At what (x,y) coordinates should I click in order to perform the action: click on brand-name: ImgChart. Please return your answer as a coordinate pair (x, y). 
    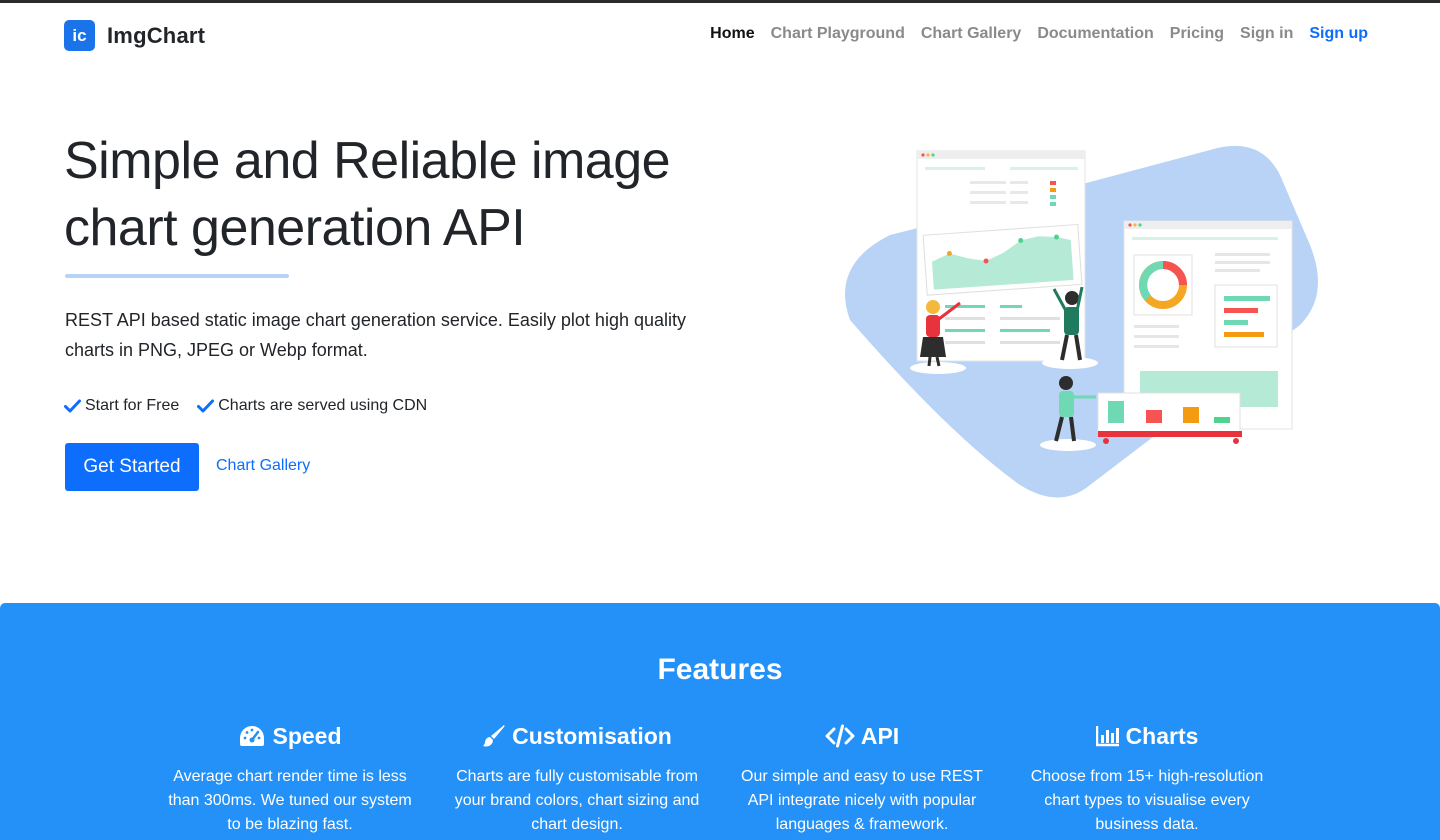
    Looking at the image, I should click on (156, 36).